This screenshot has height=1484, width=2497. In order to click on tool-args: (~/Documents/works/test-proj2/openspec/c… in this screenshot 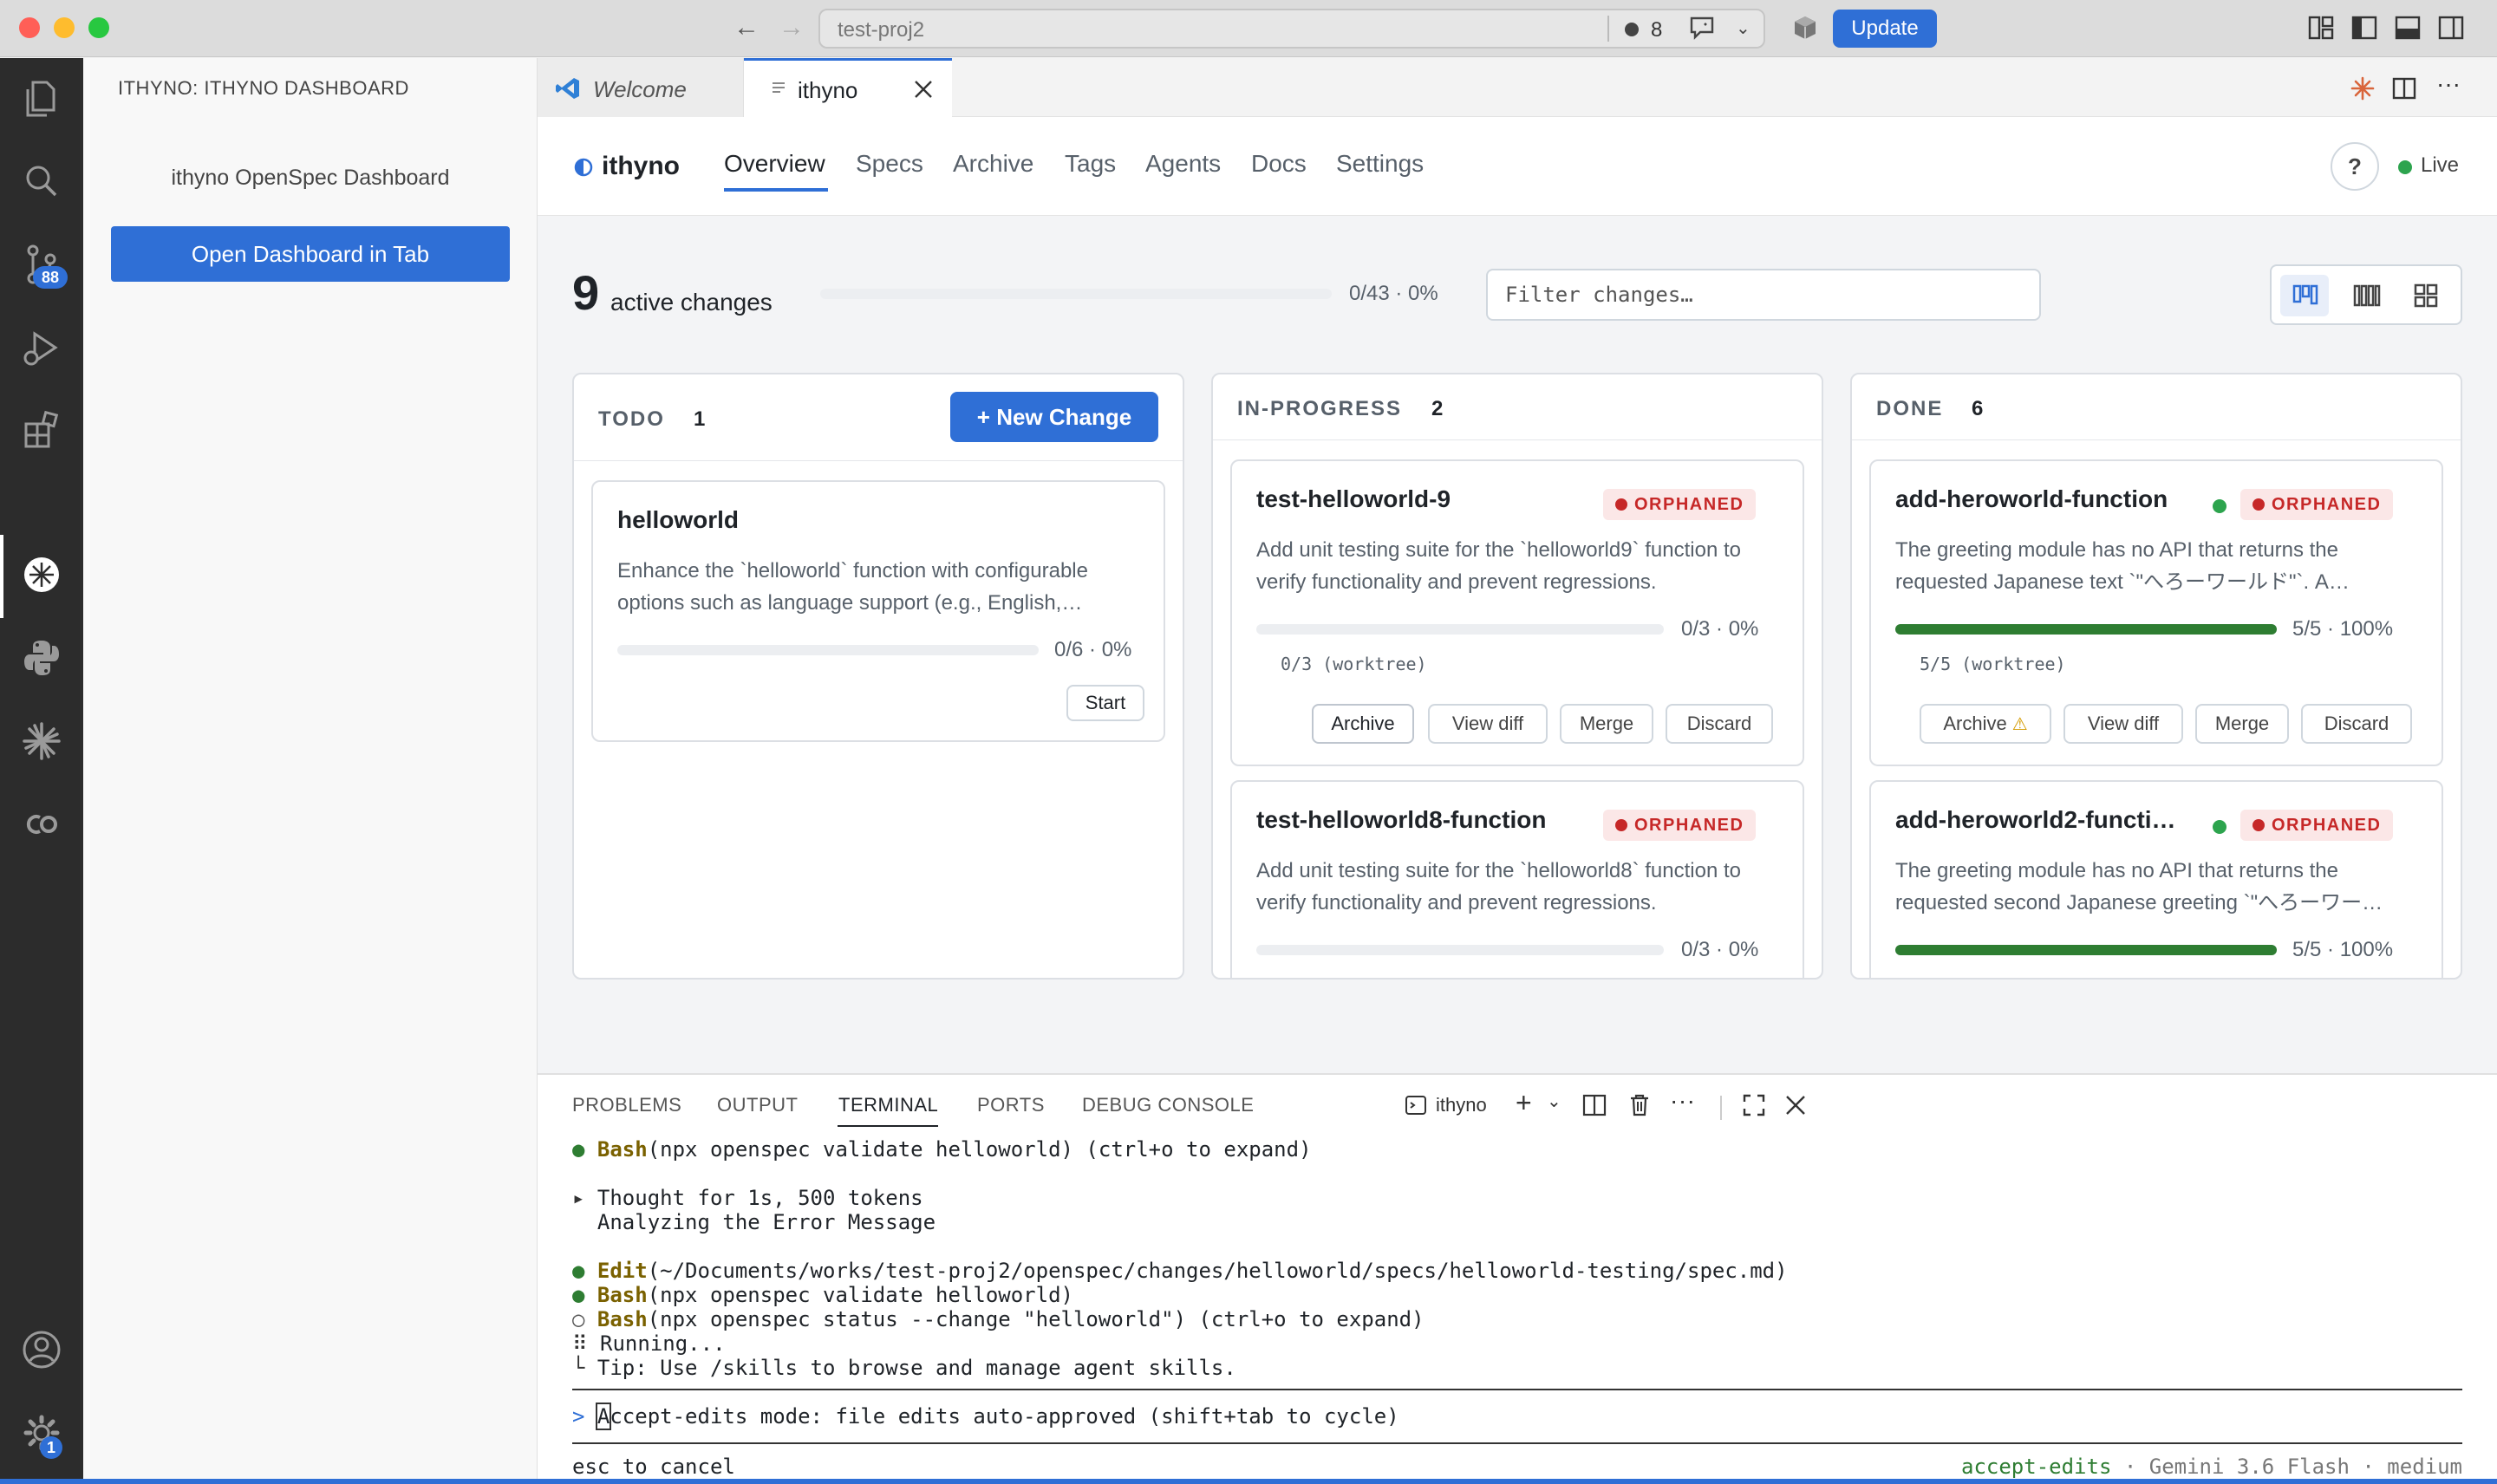, I will do `click(1217, 1271)`.